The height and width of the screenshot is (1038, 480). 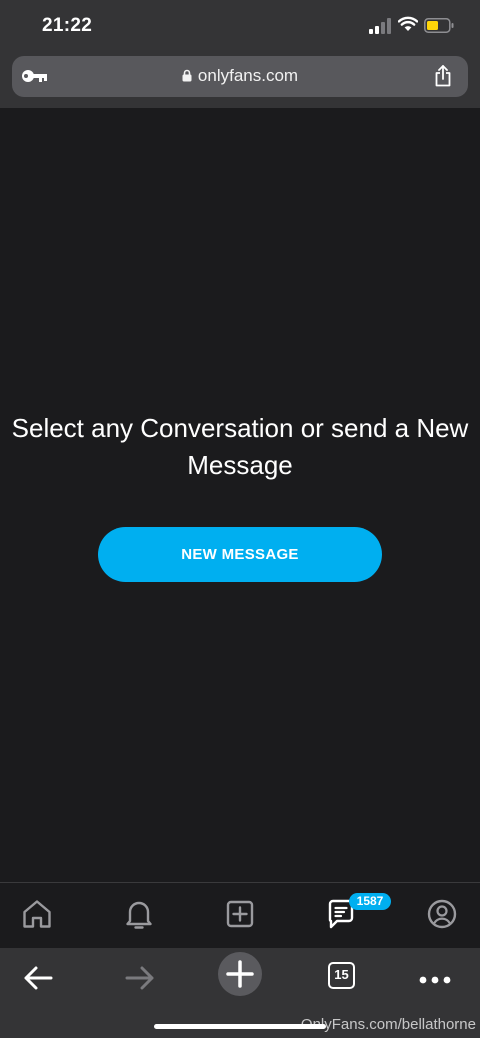 I want to click on new-tab-plus-icon, so click(x=240, y=974).